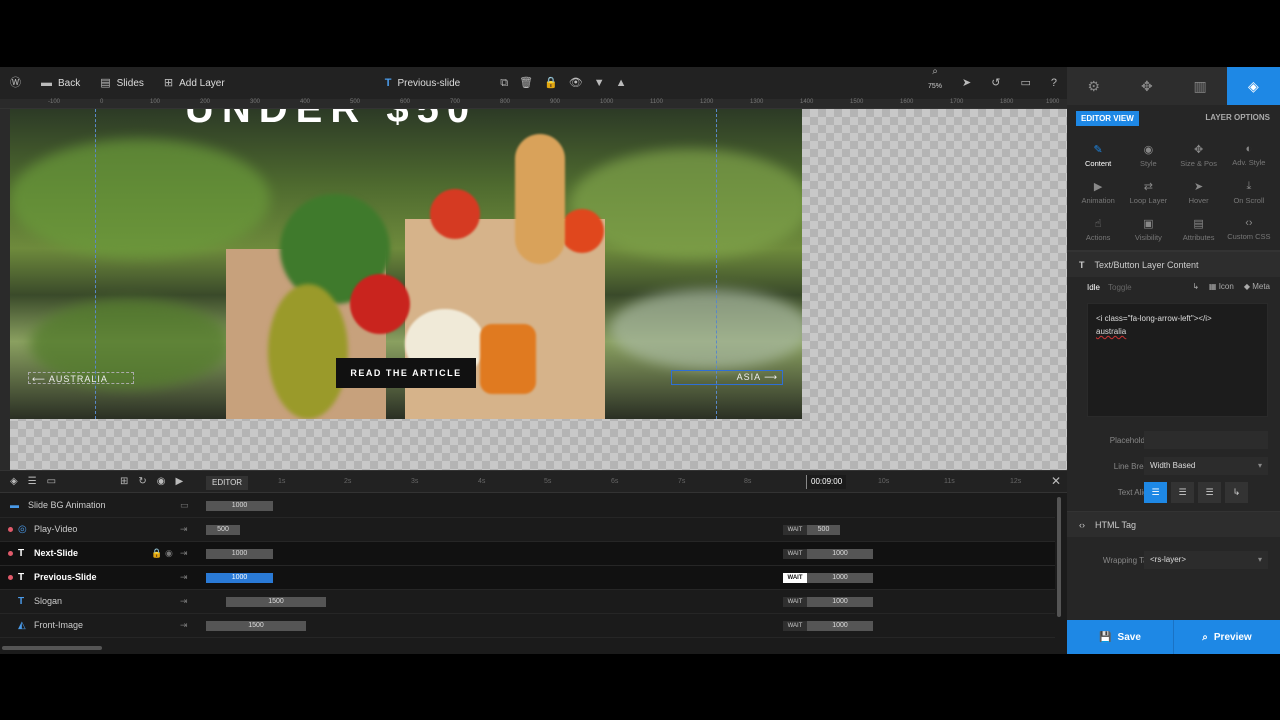 The image size is (1280, 720). What do you see at coordinates (52, 648) in the screenshot?
I see `timeline-horizontal-scrollbar` at bounding box center [52, 648].